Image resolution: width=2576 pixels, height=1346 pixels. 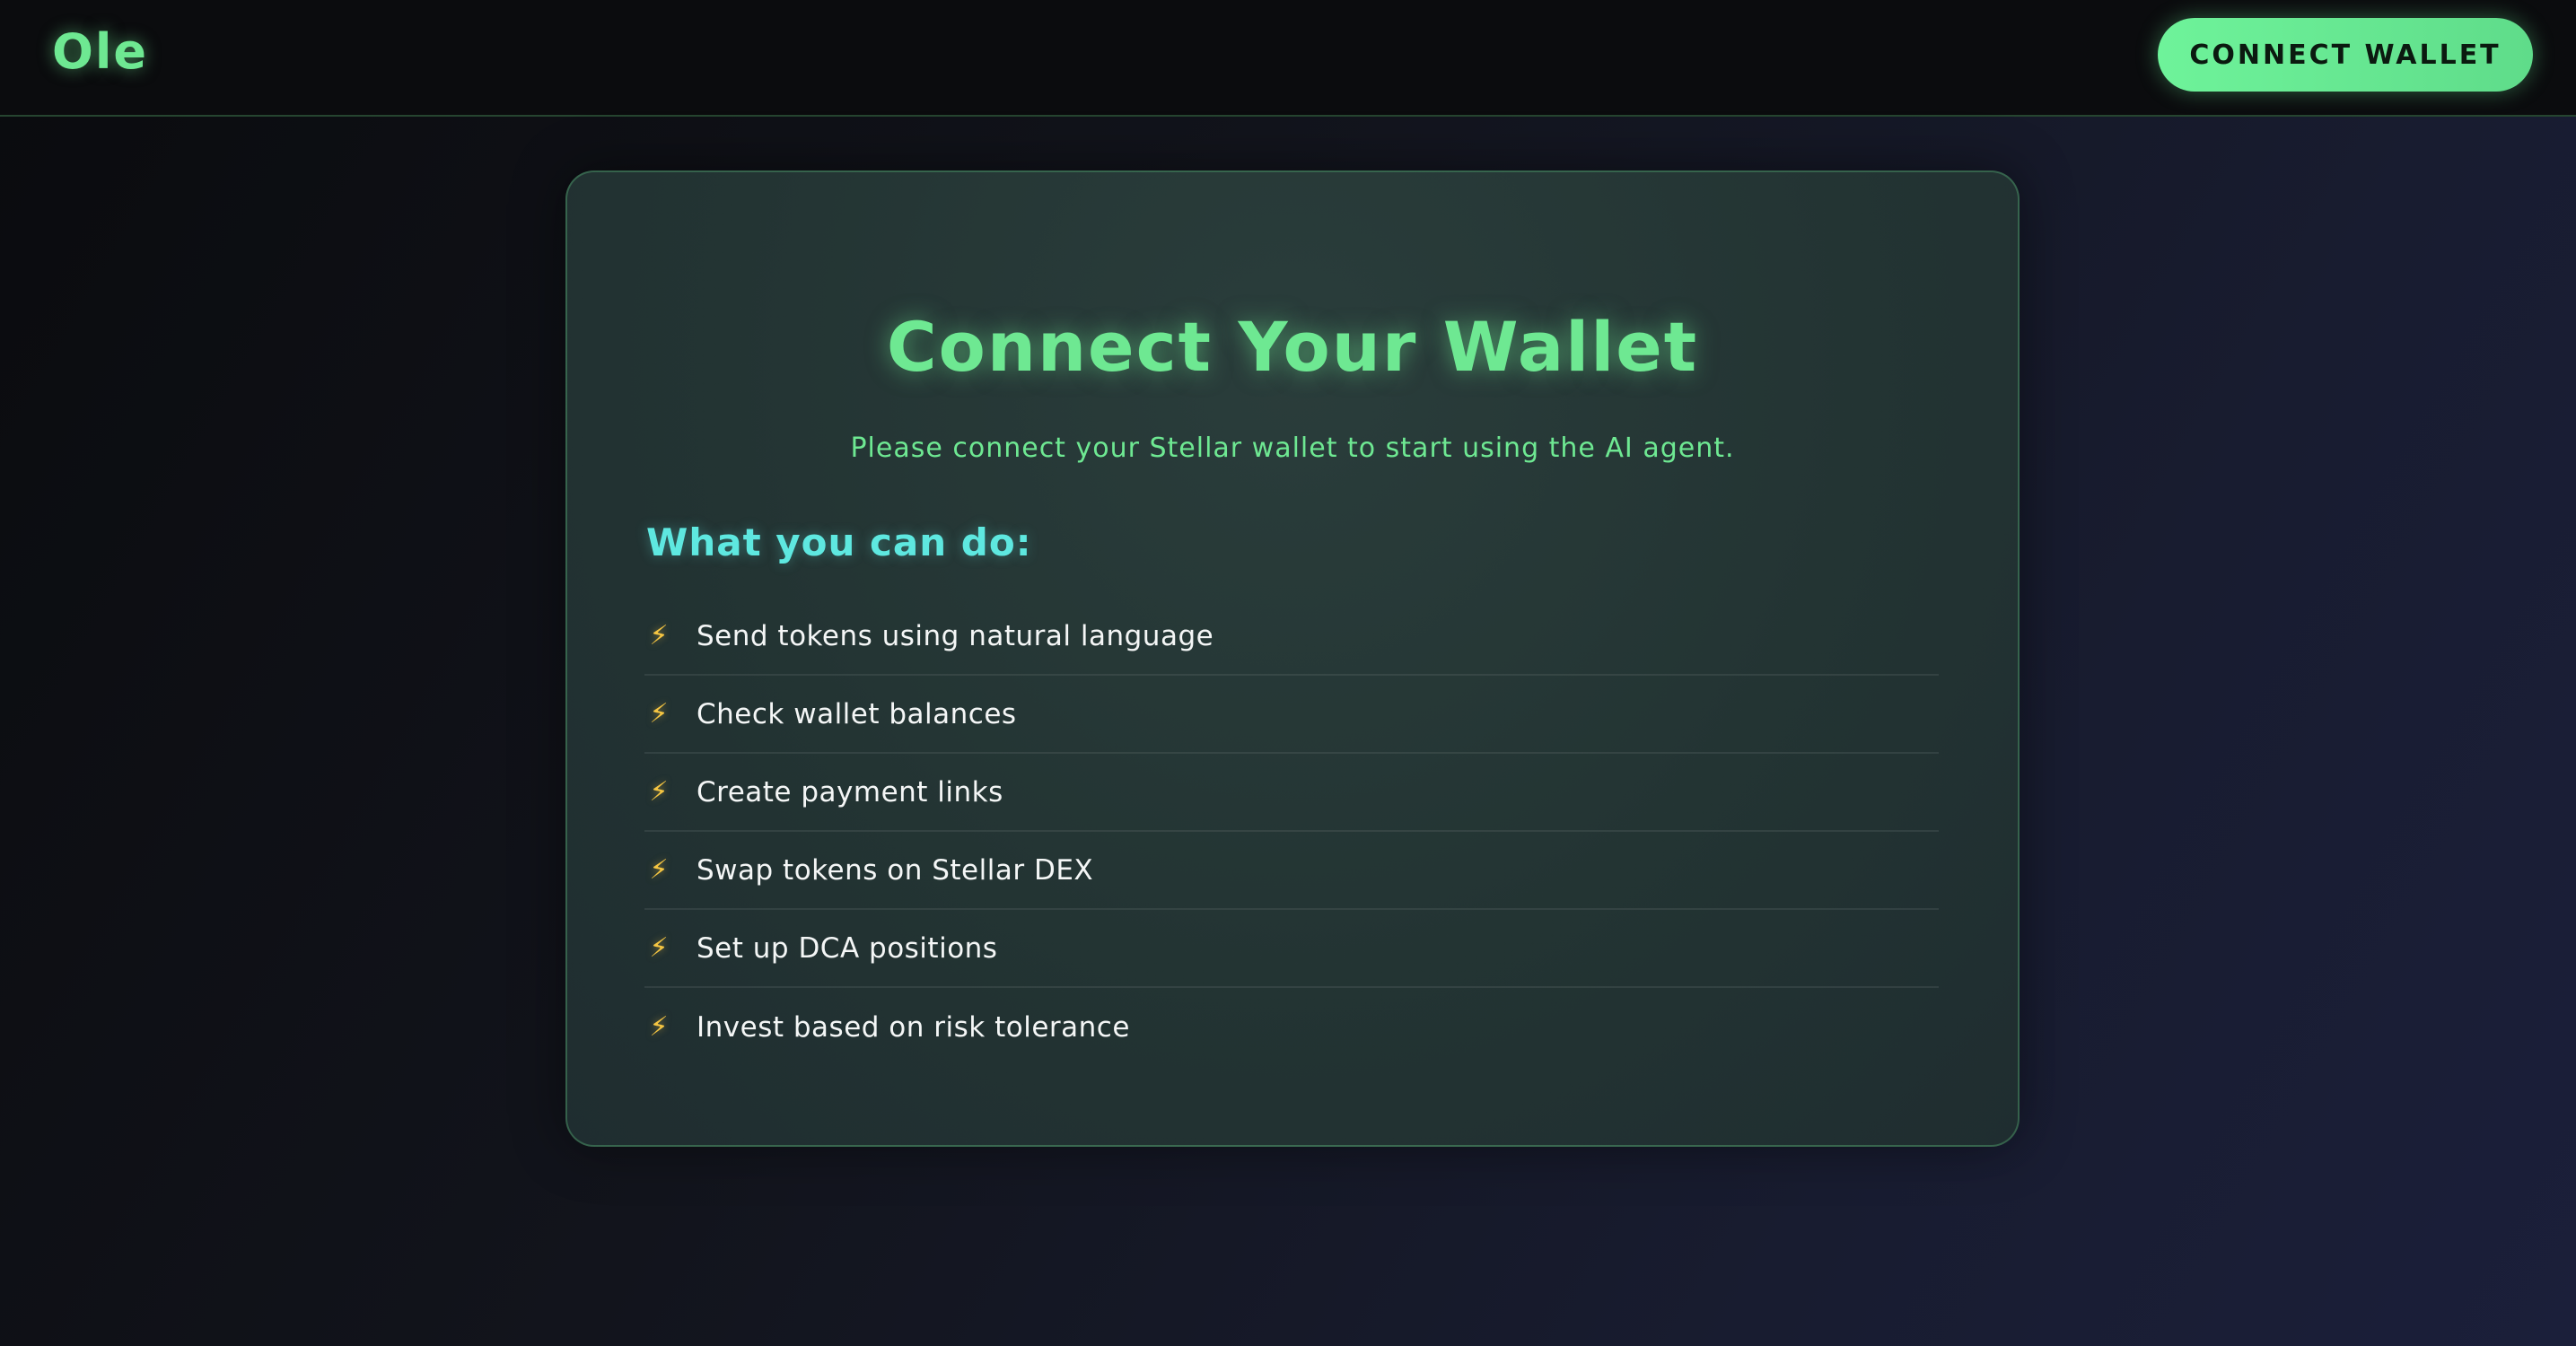 I want to click on feature-label: Check wallet balances, so click(x=857, y=713).